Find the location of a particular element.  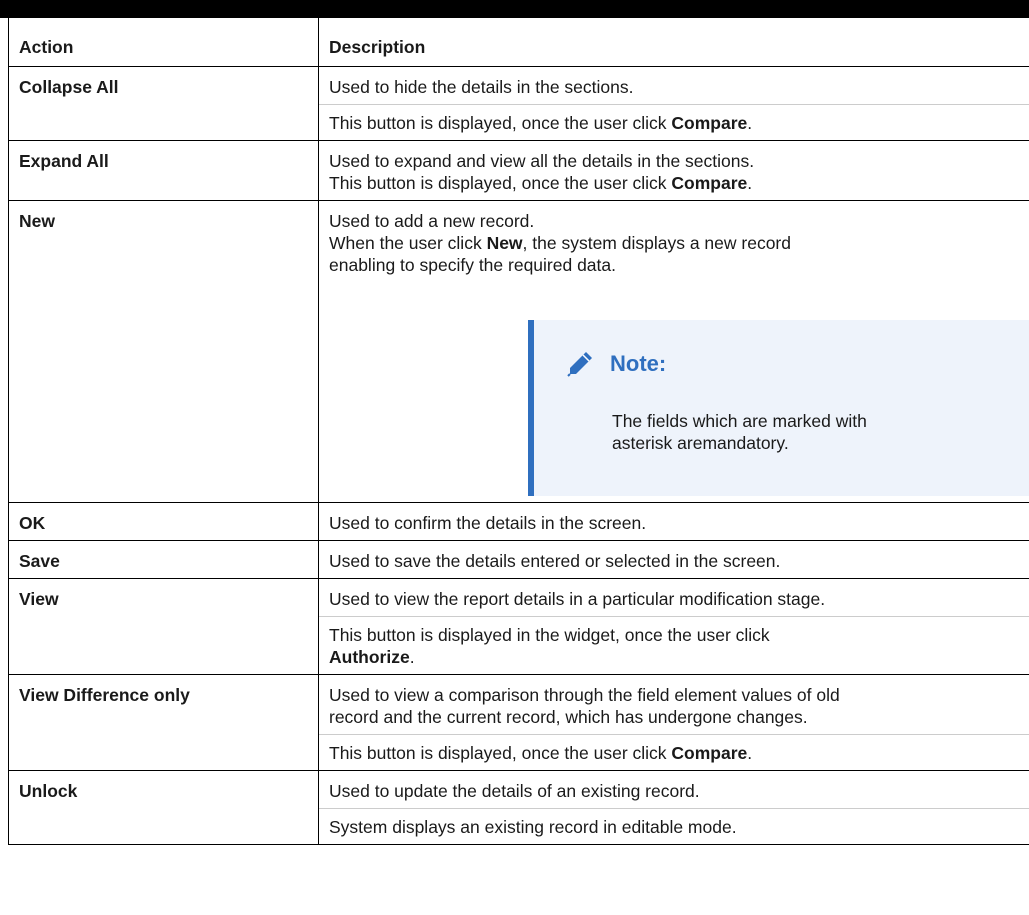

action-cell: OK is located at coordinates (163, 521).